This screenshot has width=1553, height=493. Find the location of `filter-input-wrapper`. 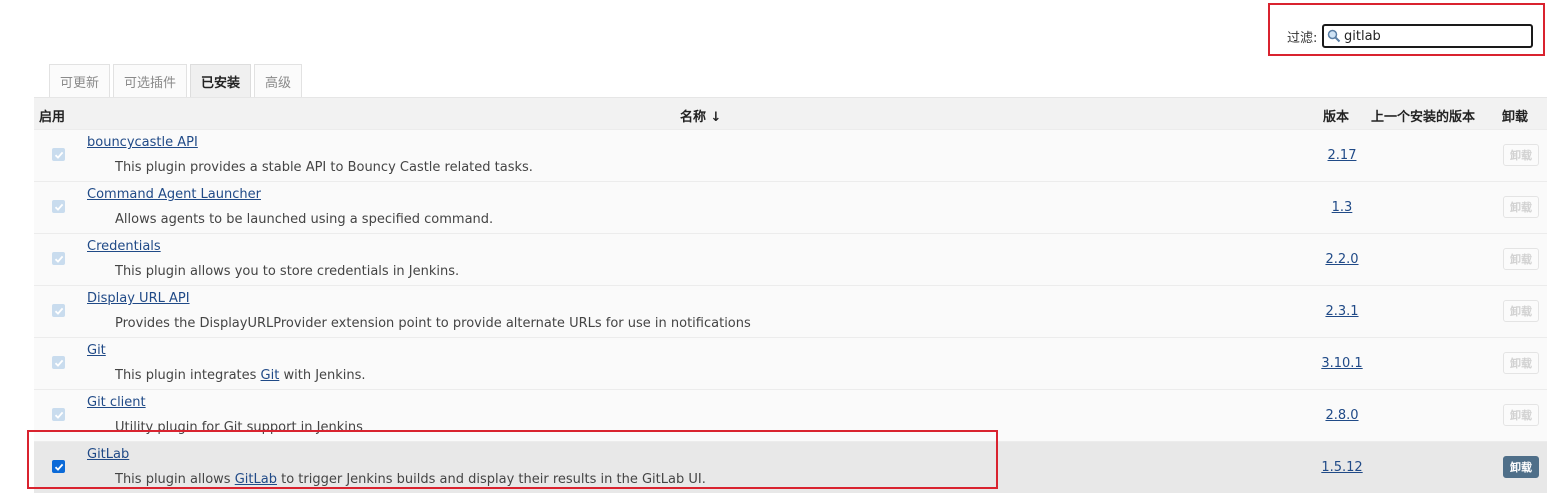

filter-input-wrapper is located at coordinates (1427, 36).